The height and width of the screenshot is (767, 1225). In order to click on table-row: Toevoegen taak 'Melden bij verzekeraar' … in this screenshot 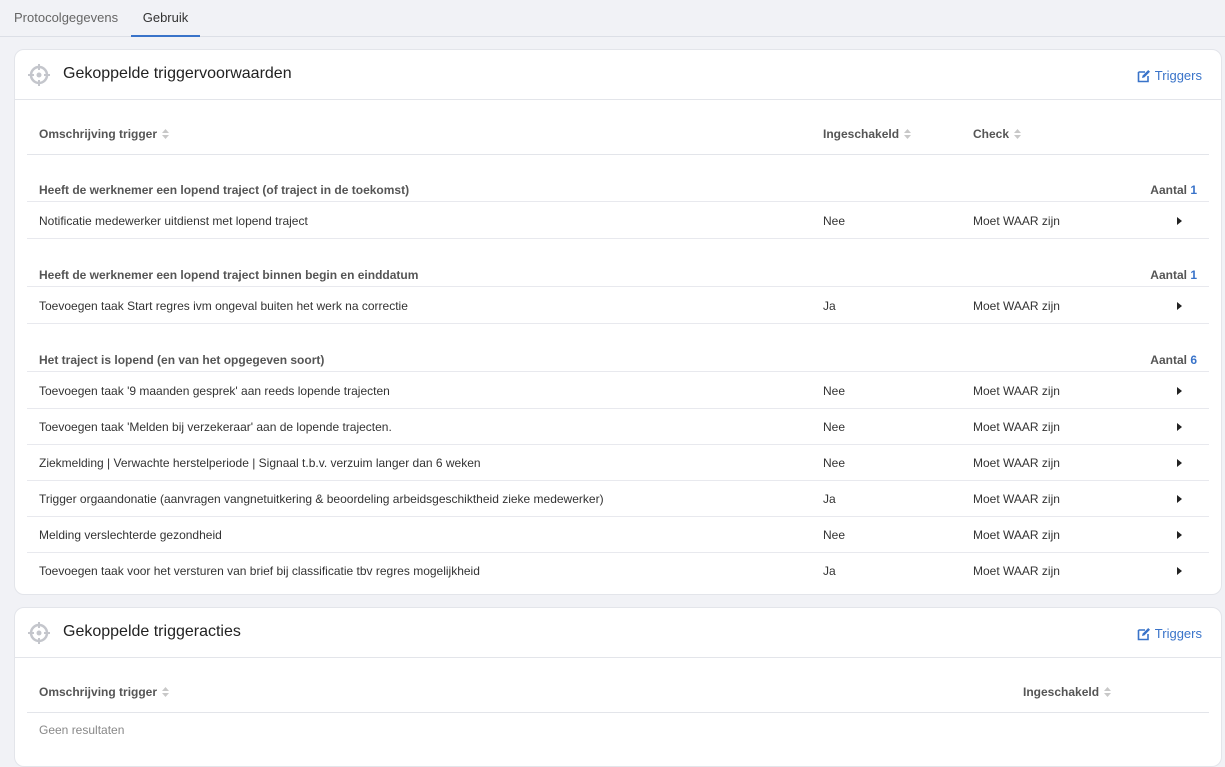, I will do `click(618, 427)`.